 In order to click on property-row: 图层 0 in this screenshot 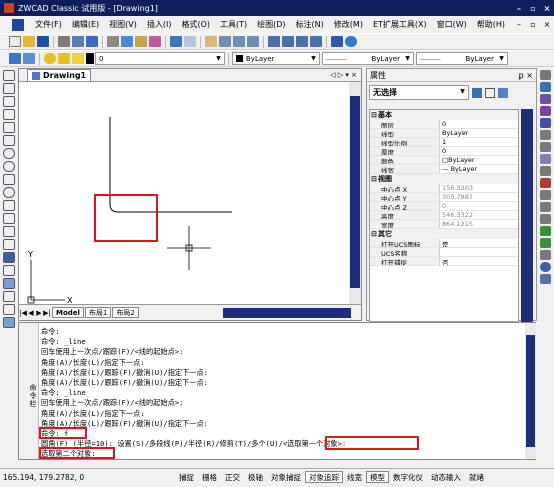, I will do `click(444, 124)`.